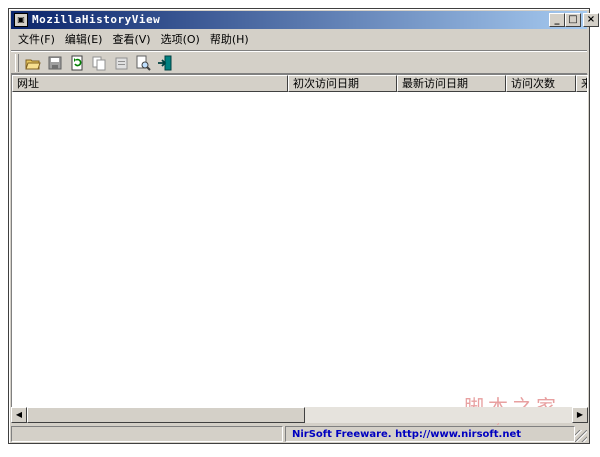  I want to click on open-folder-icon, so click(33, 63).